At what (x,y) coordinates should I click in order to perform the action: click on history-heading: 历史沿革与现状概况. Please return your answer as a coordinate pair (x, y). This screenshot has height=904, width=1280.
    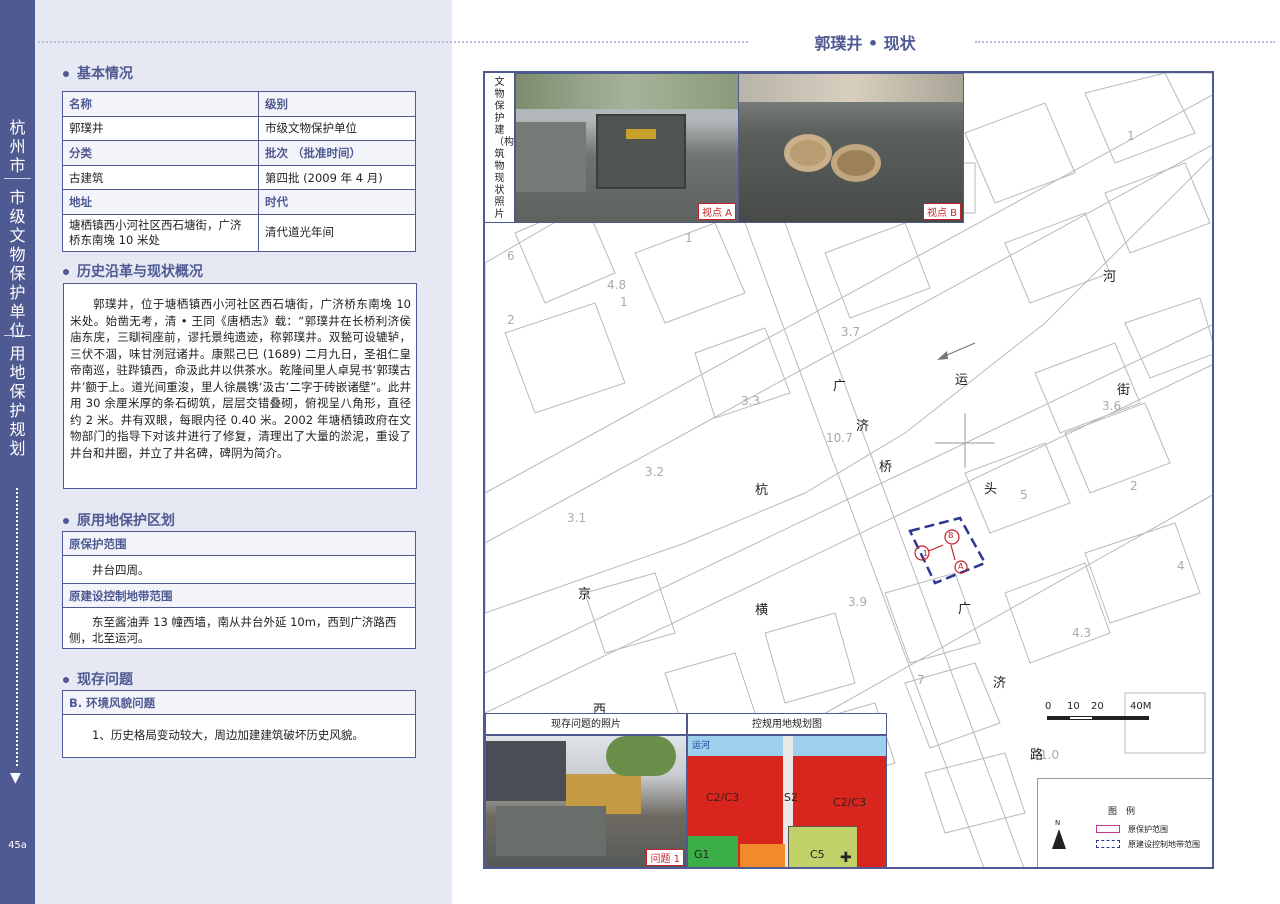
    Looking at the image, I should click on (133, 271).